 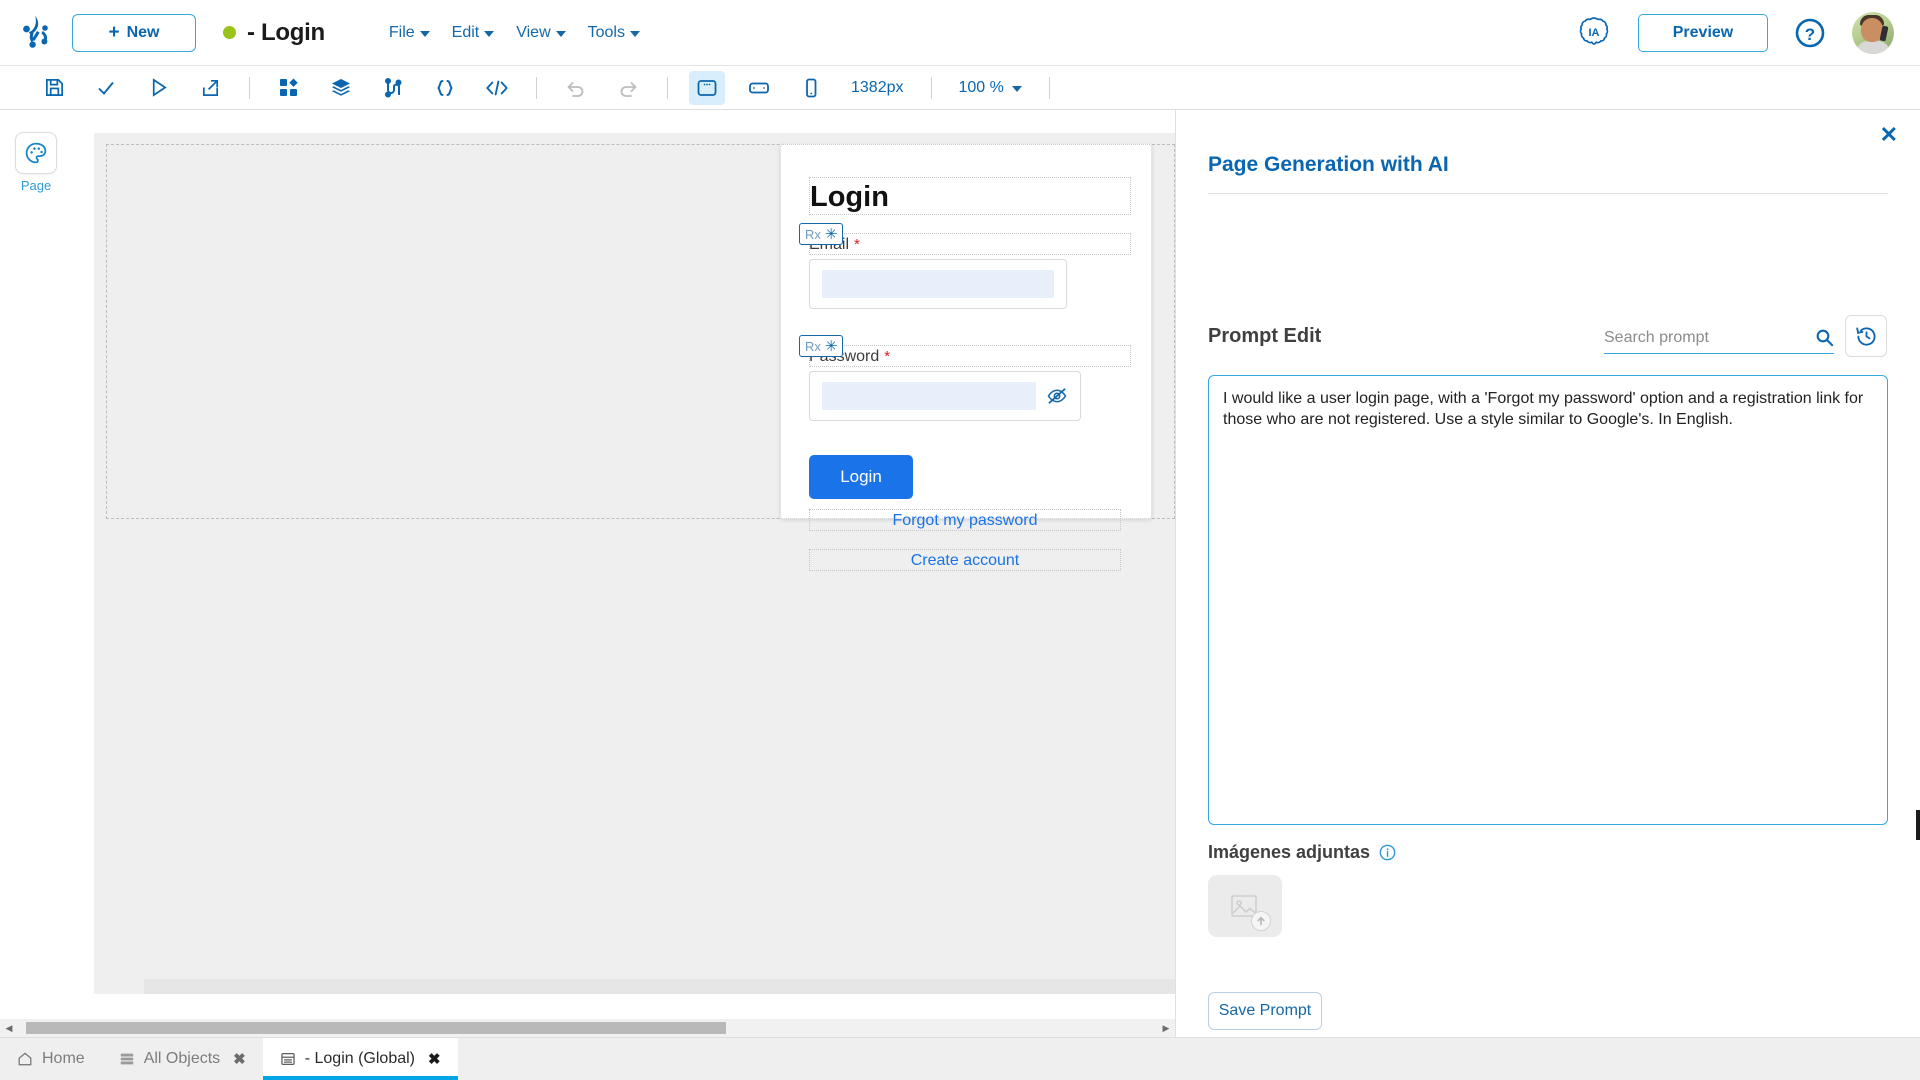 What do you see at coordinates (1057, 396) in the screenshot?
I see `eye-off-icon` at bounding box center [1057, 396].